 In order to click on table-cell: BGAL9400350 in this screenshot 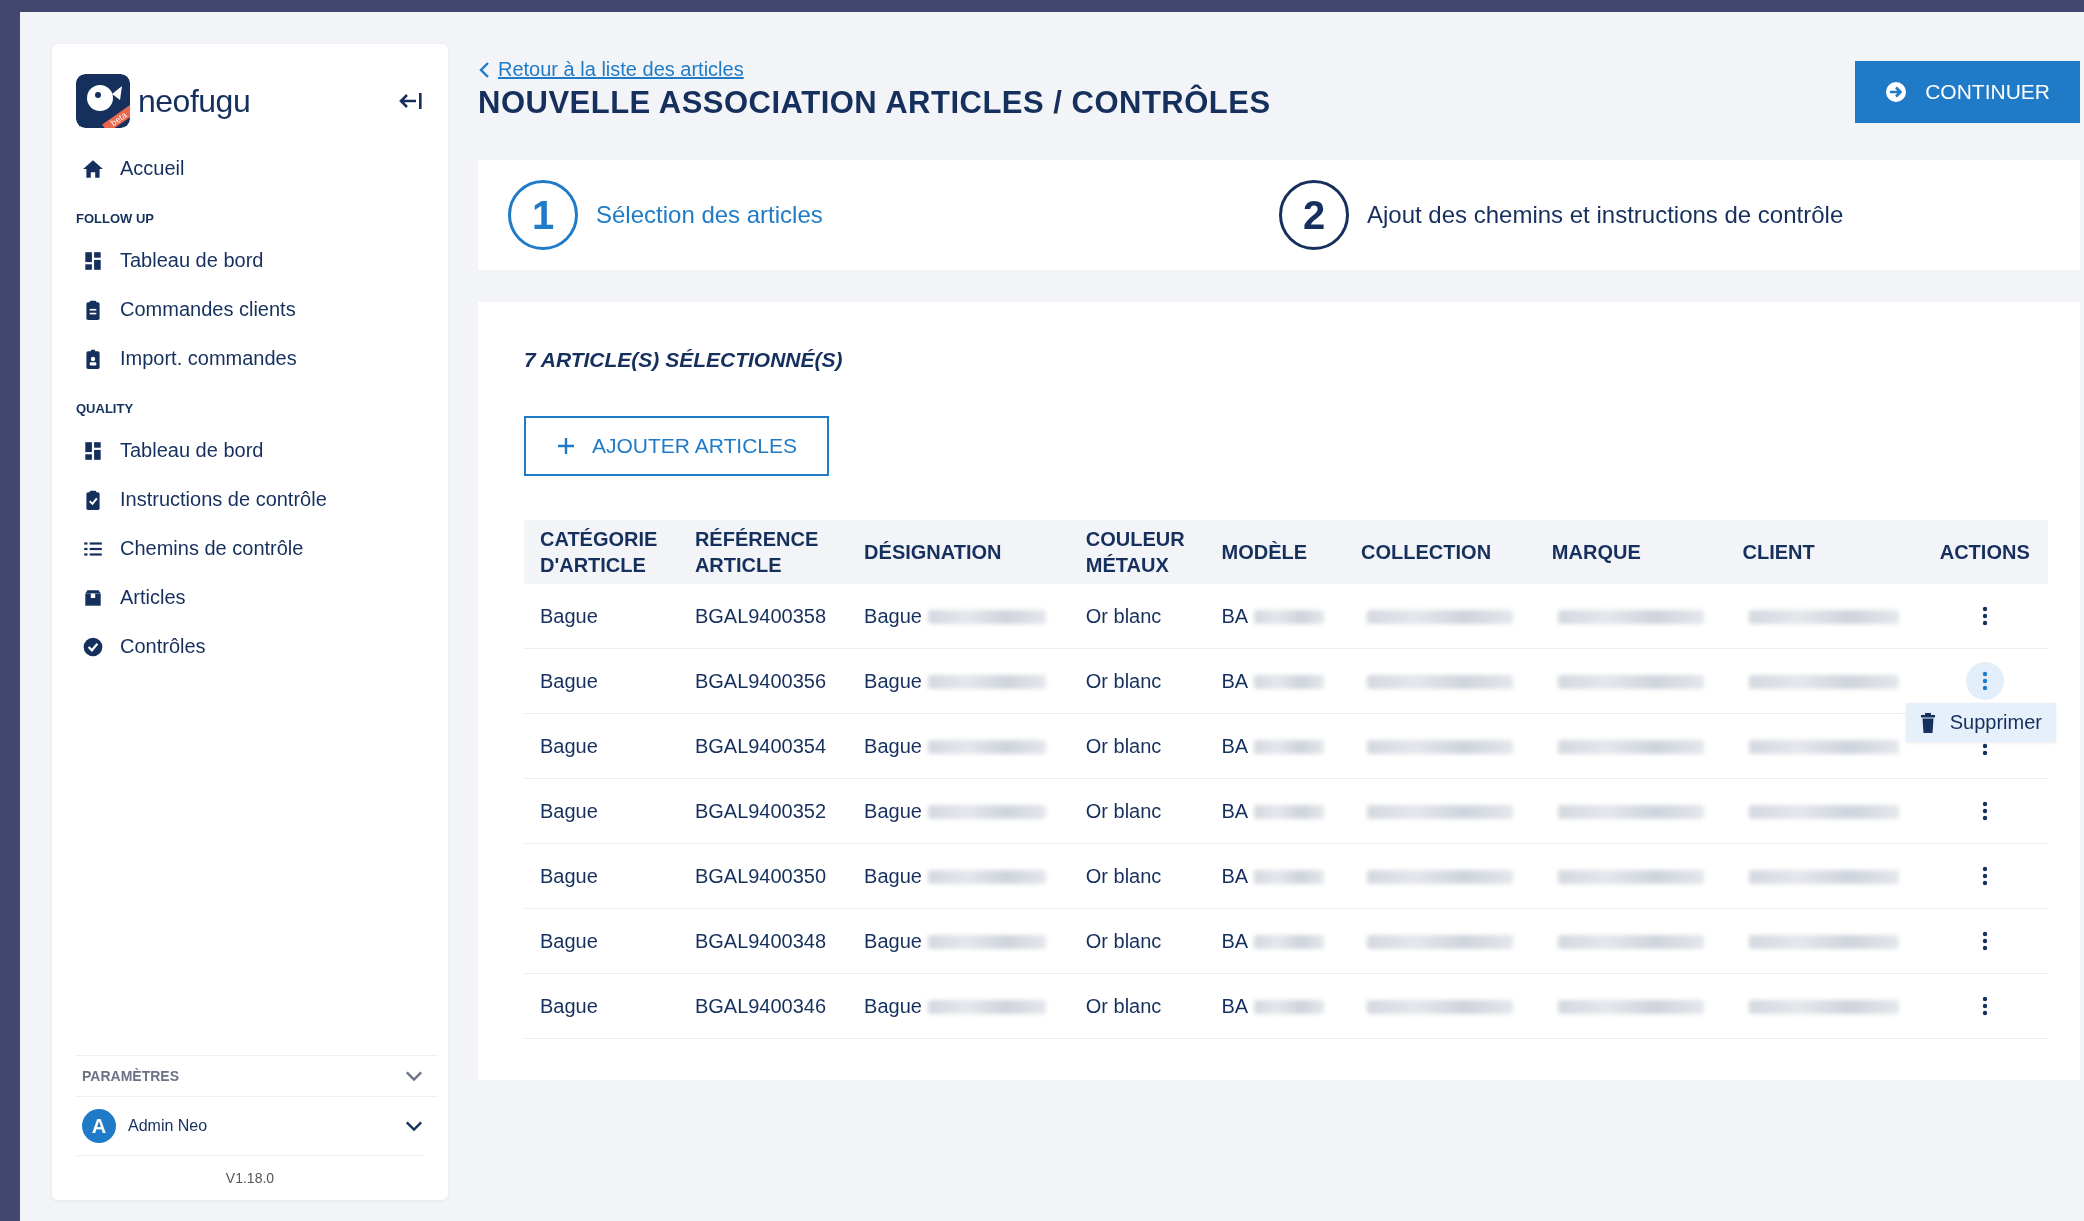, I will do `click(763, 876)`.